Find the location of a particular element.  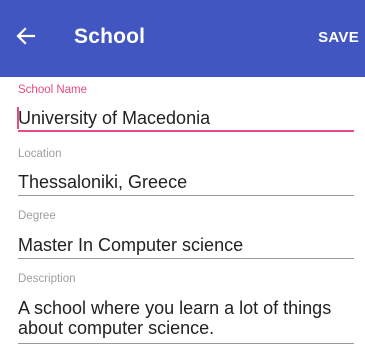

degree-field: Degree Master In Computer science is located at coordinates (186, 235).